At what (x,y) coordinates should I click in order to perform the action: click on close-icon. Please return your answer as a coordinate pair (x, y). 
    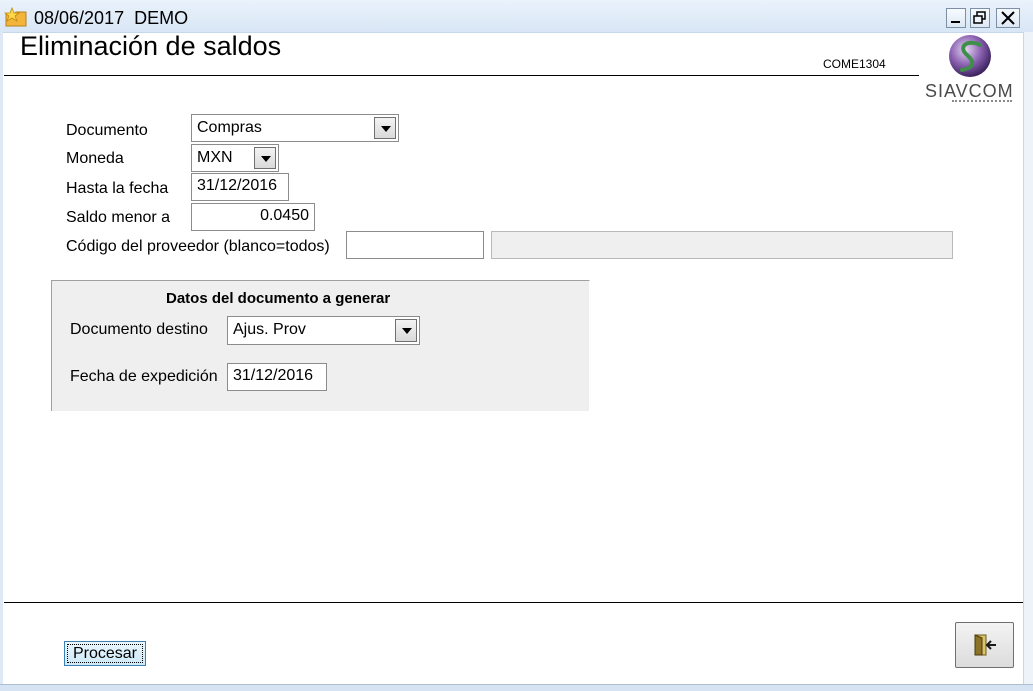
    Looking at the image, I should click on (1008, 18).